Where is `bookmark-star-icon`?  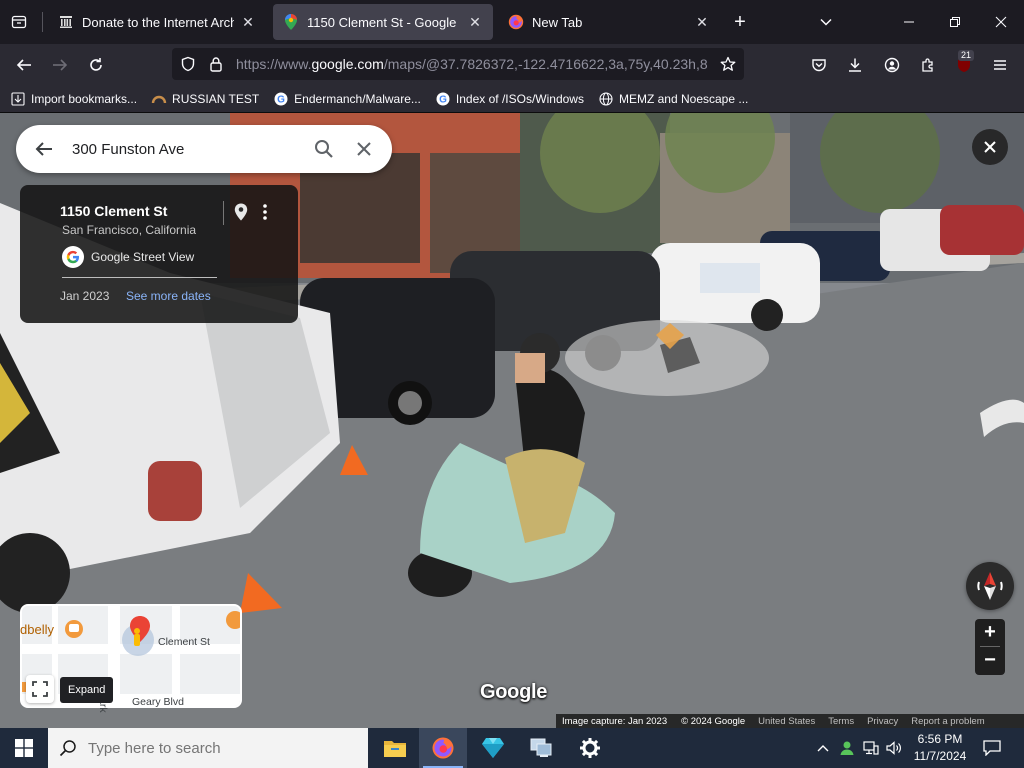 bookmark-star-icon is located at coordinates (728, 64).